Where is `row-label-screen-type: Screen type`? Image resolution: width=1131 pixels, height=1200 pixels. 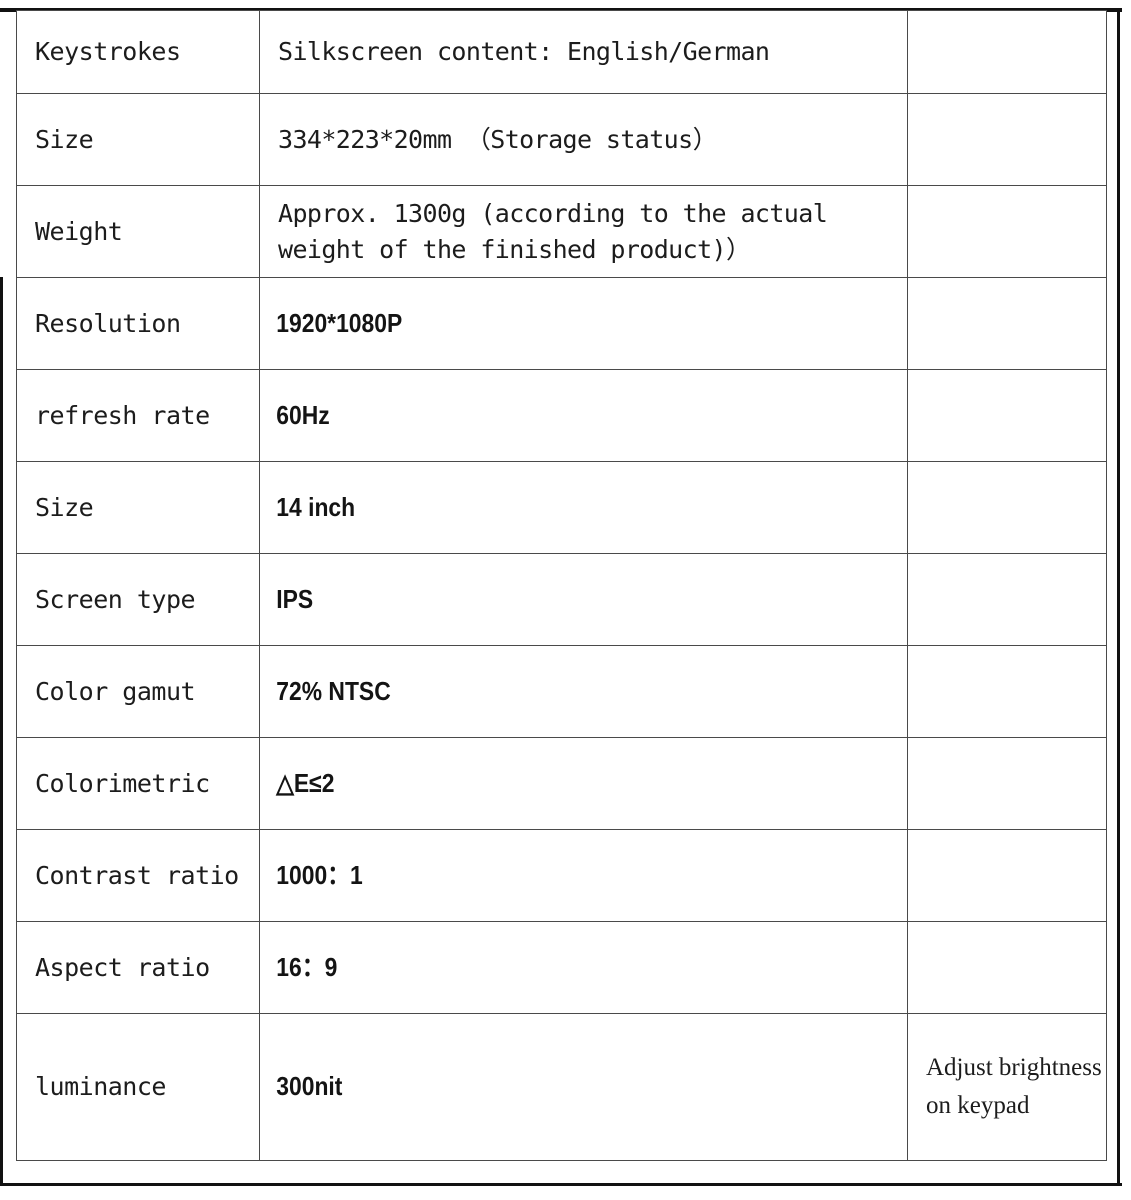
row-label-screen-type: Screen type is located at coordinates (138, 599).